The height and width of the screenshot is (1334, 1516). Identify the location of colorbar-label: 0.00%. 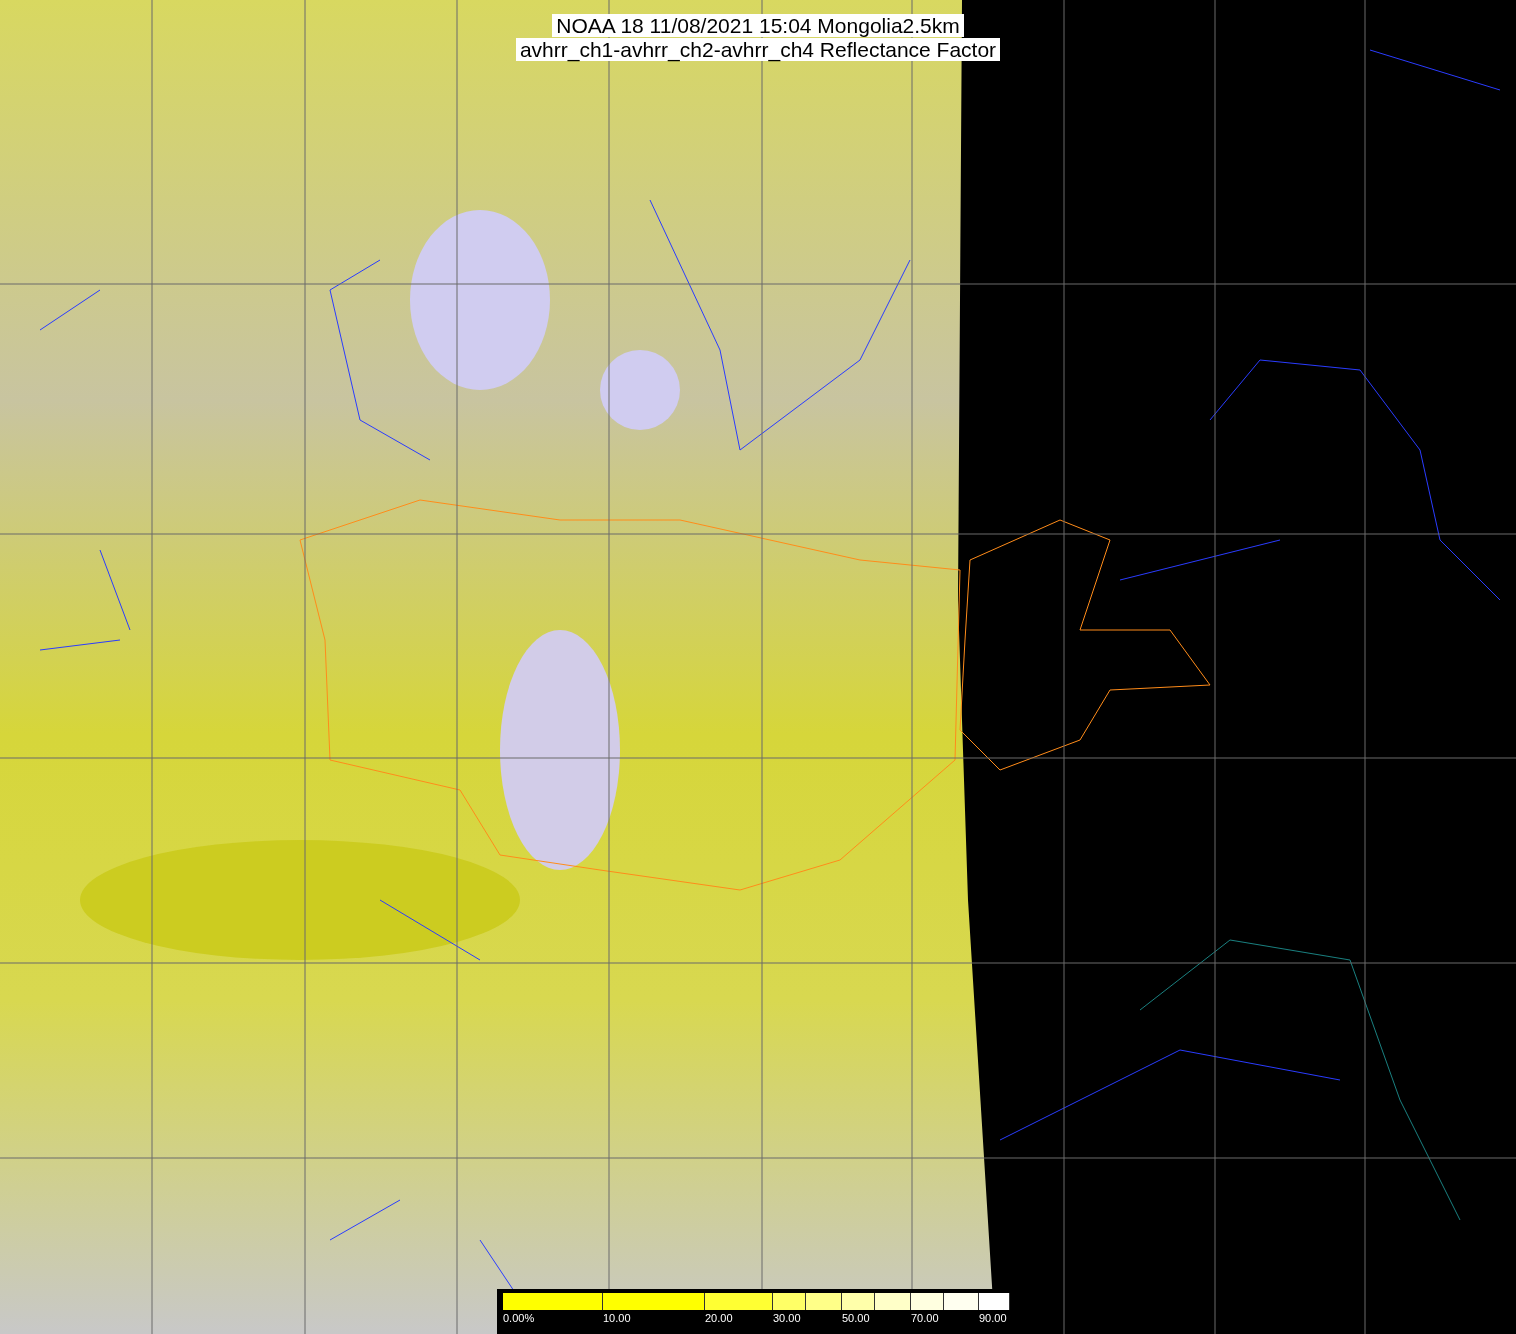
(519, 1318).